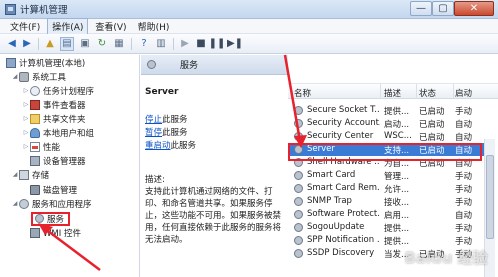  I want to click on arrow-head-server, so click(300, 141).